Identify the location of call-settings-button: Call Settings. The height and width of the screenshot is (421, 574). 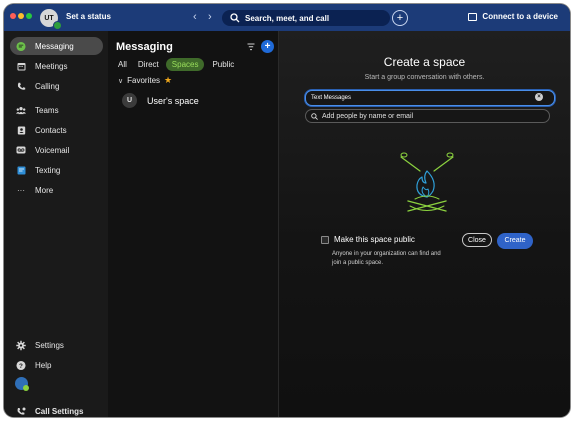
(56, 409).